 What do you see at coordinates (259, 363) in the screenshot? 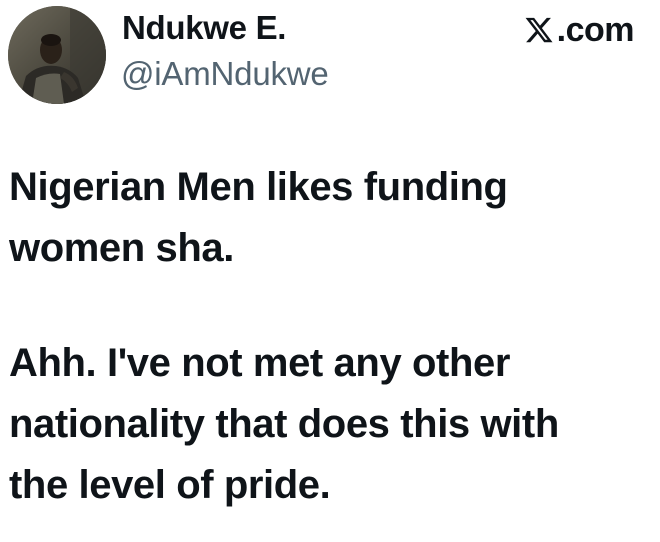
I see `tweet-line: Ahh. I've not met any other` at bounding box center [259, 363].